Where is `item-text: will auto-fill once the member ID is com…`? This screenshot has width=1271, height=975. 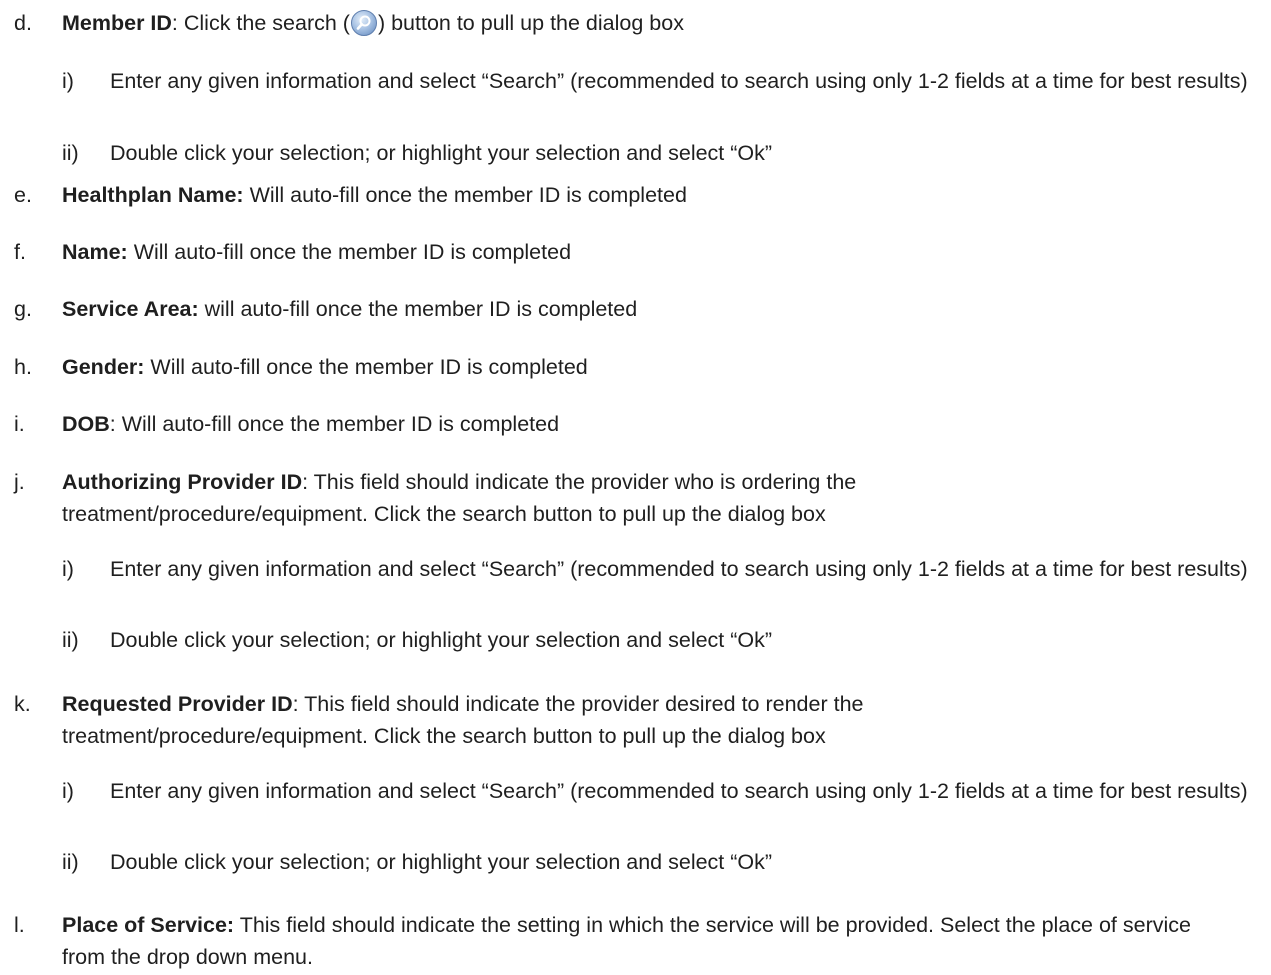 item-text: will auto-fill once the member ID is com… is located at coordinates (418, 309).